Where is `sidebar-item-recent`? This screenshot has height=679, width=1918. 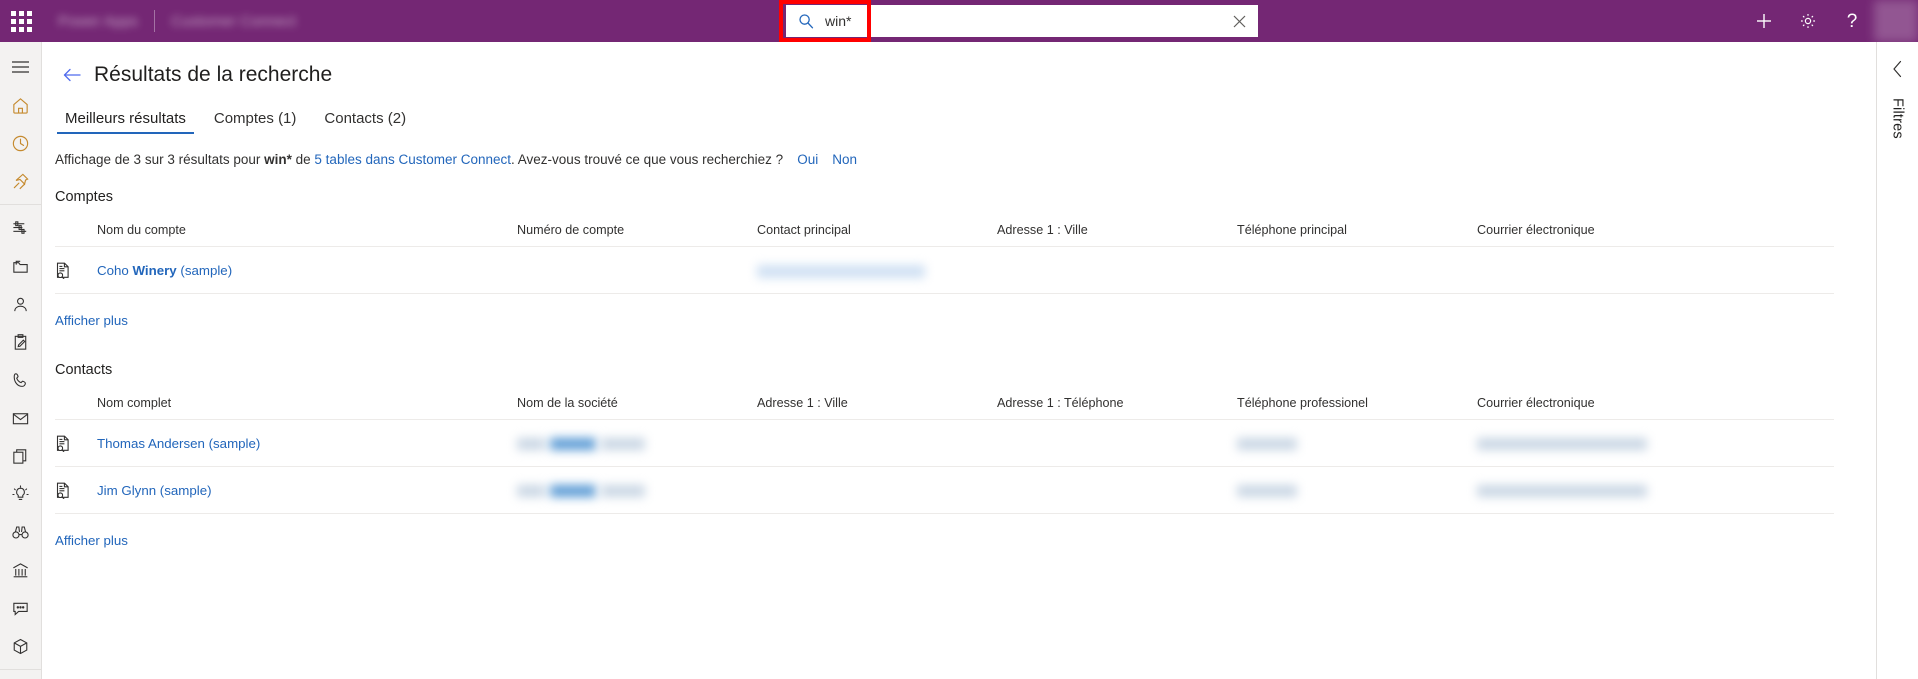
sidebar-item-recent is located at coordinates (21, 143).